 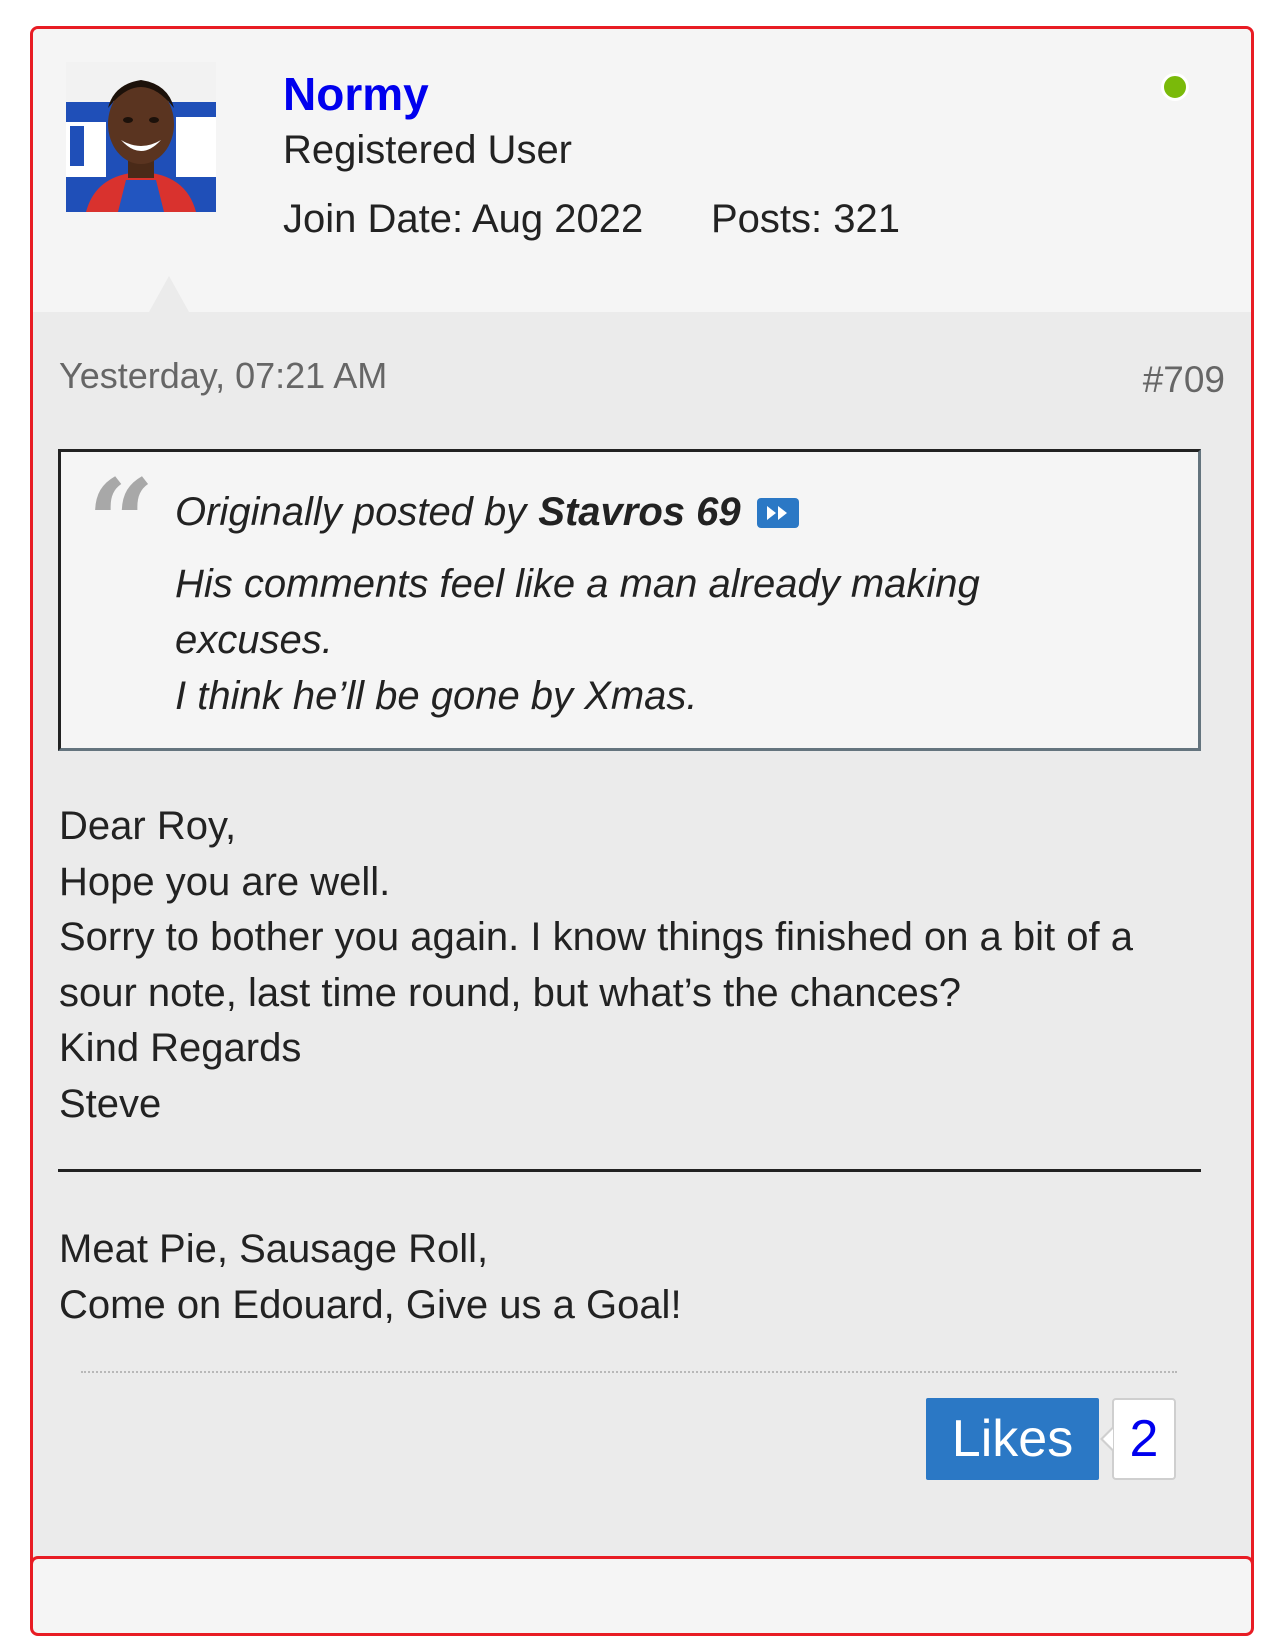 What do you see at coordinates (356, 94) in the screenshot?
I see `username-link: Normy` at bounding box center [356, 94].